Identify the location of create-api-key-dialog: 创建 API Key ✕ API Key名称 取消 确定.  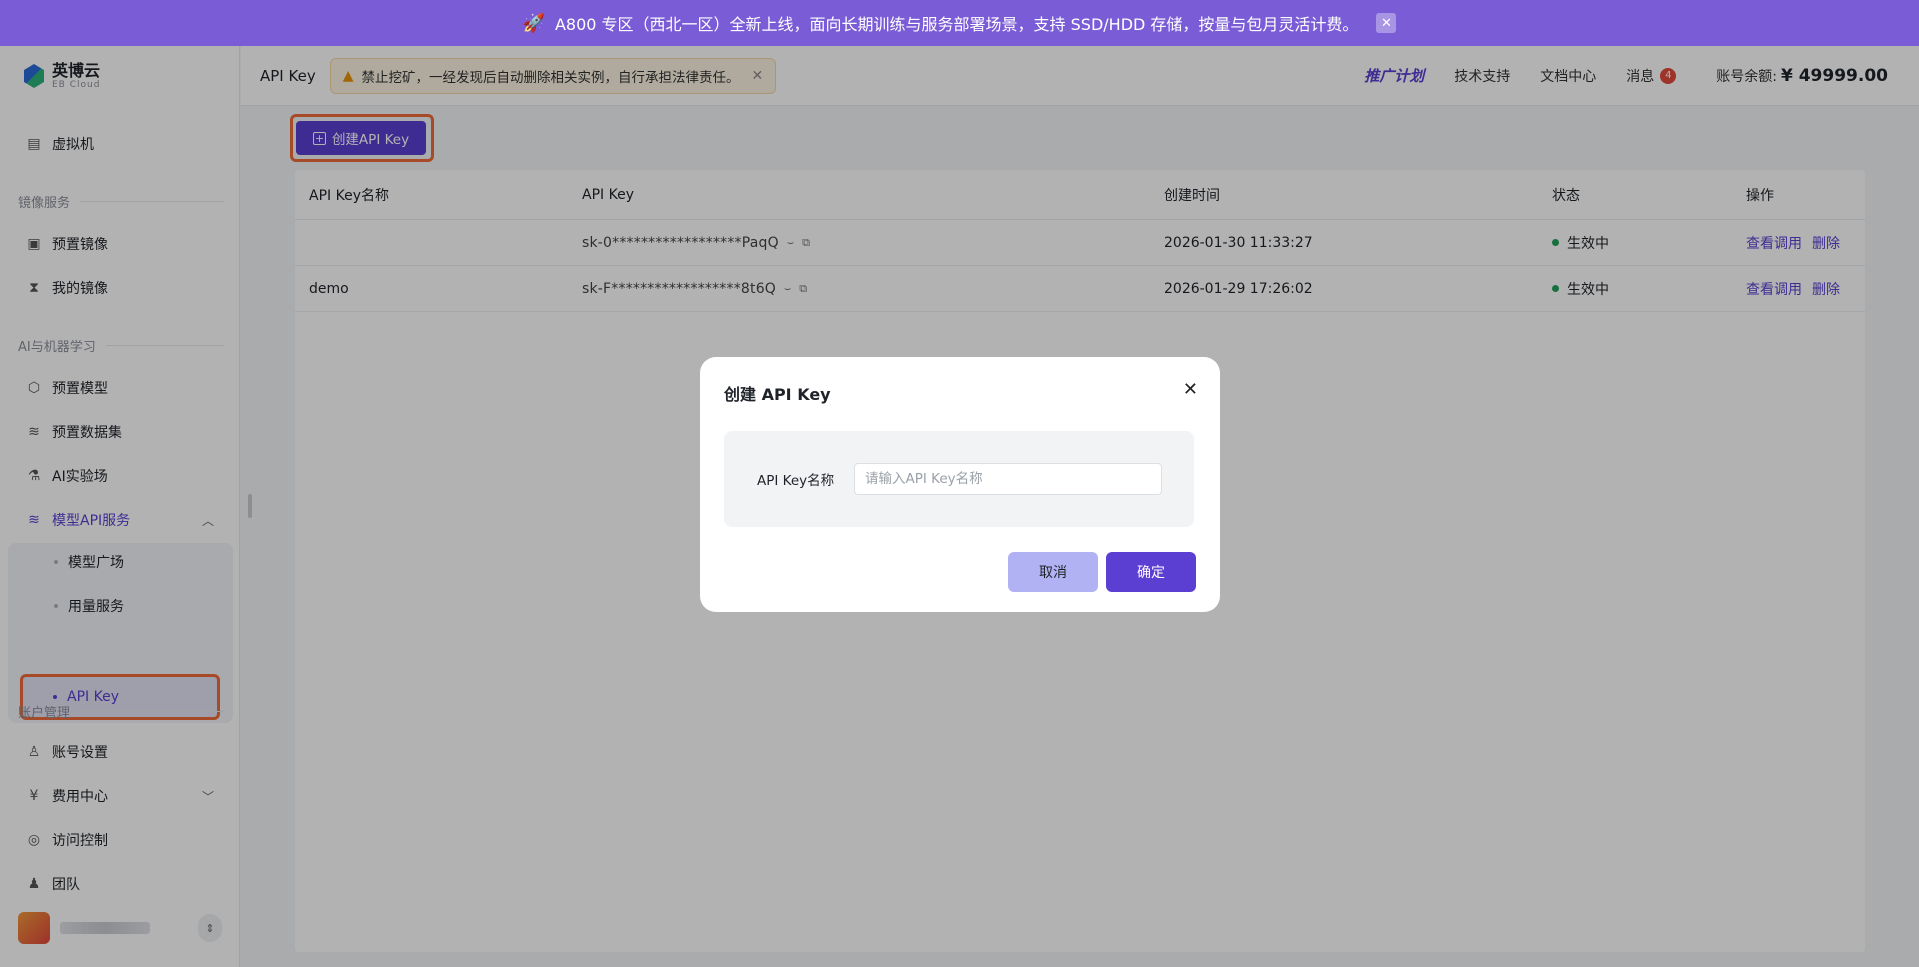
(960, 484).